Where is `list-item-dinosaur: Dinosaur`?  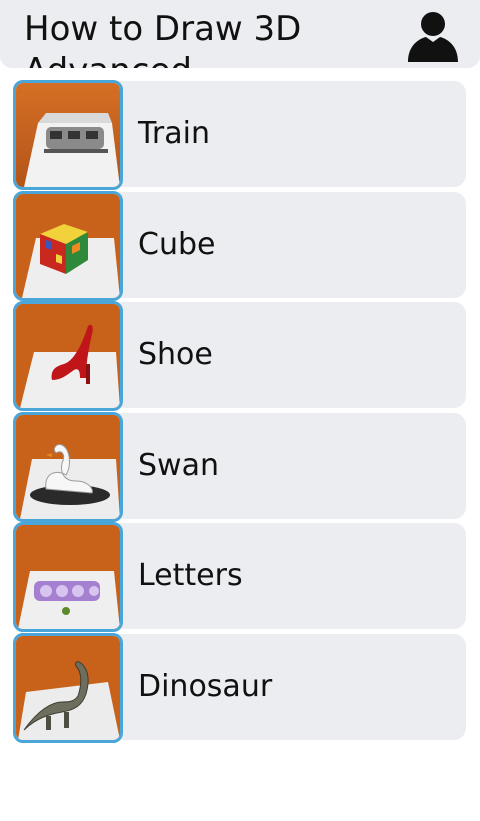
list-item-dinosaur: Dinosaur is located at coordinates (239, 688).